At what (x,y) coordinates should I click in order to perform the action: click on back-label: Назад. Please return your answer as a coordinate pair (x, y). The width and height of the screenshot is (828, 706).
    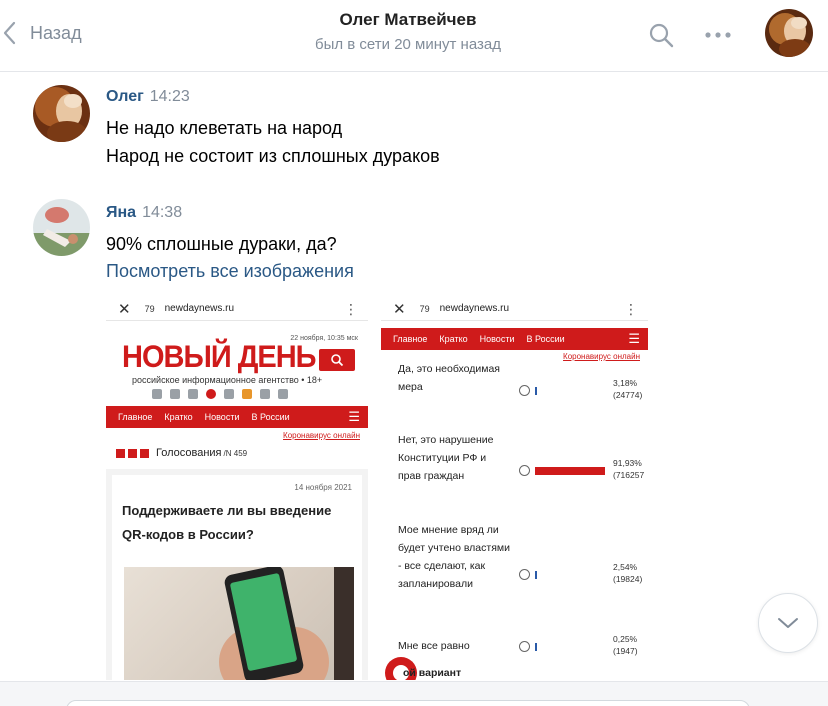
    Looking at the image, I should click on (56, 32).